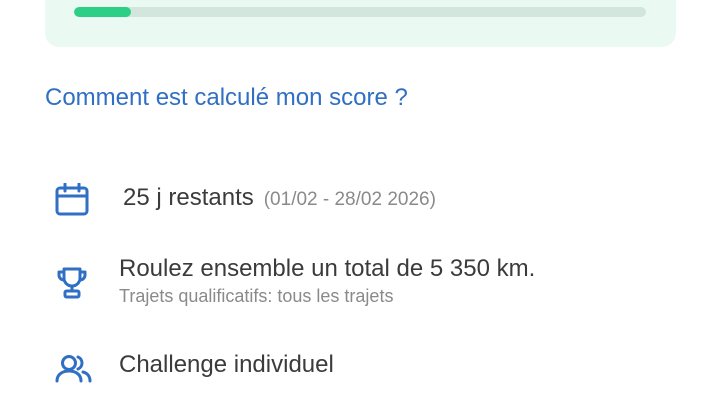 This screenshot has width=720, height=400. Describe the element at coordinates (360, 23) in the screenshot. I see `progress-card` at that location.